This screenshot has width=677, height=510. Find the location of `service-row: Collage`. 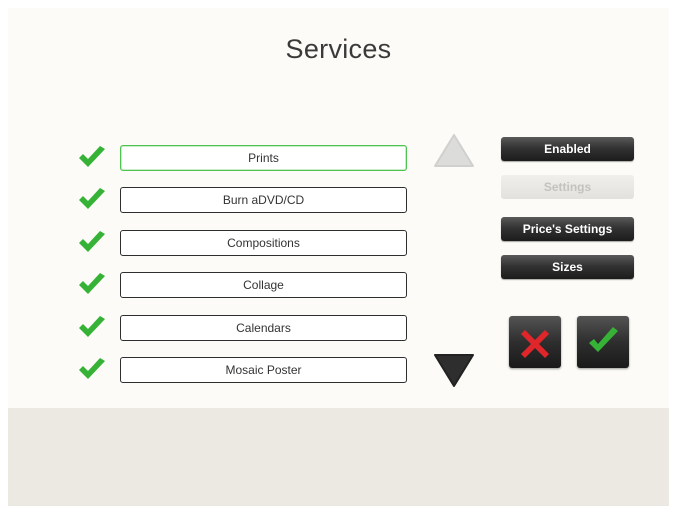

service-row: Collage is located at coordinates (243, 286).